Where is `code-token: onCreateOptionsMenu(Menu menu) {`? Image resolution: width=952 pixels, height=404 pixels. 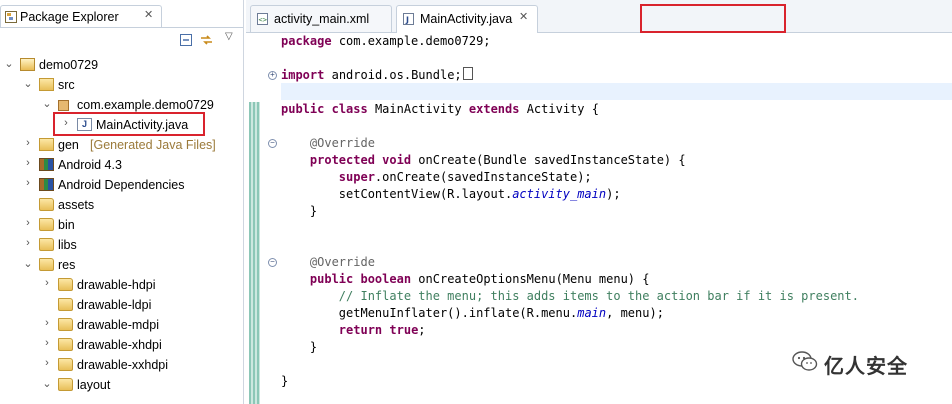
code-token: onCreateOptionsMenu(Menu menu) { is located at coordinates (534, 279).